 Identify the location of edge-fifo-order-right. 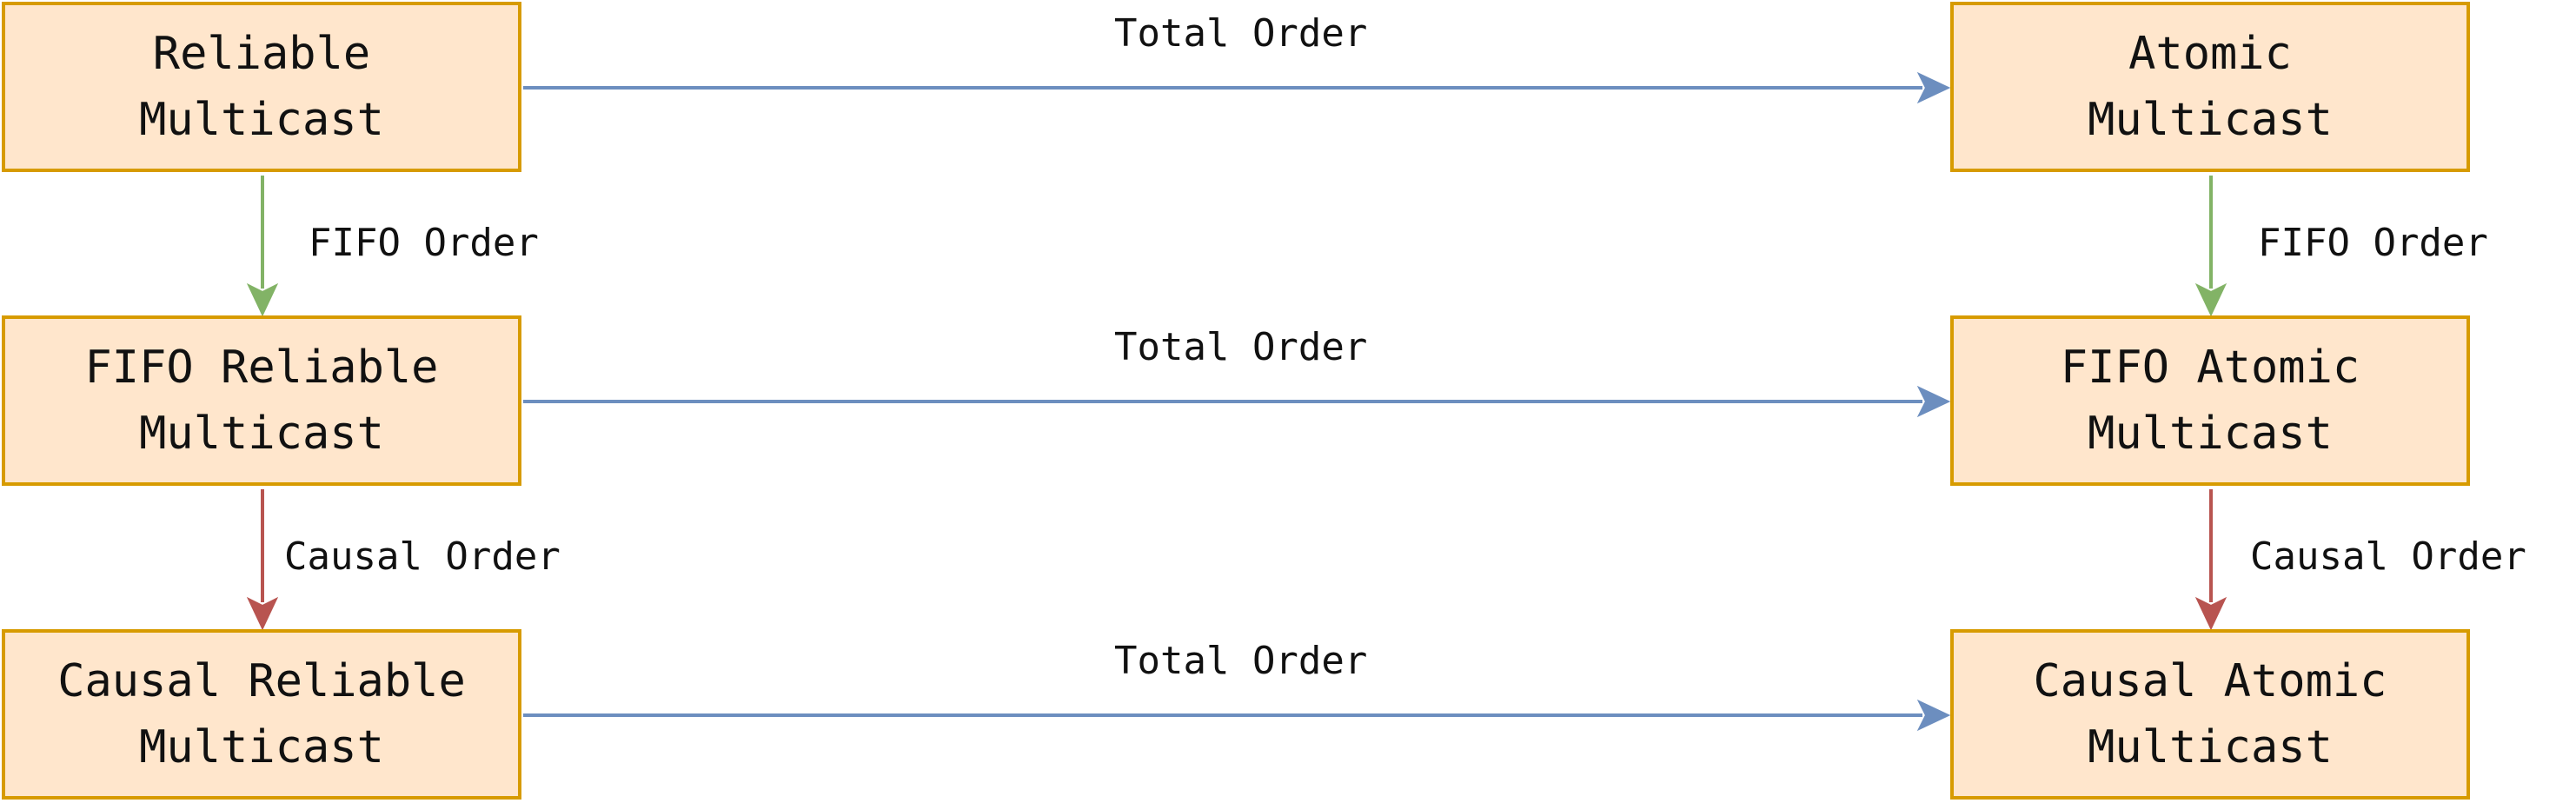
(2210, 247).